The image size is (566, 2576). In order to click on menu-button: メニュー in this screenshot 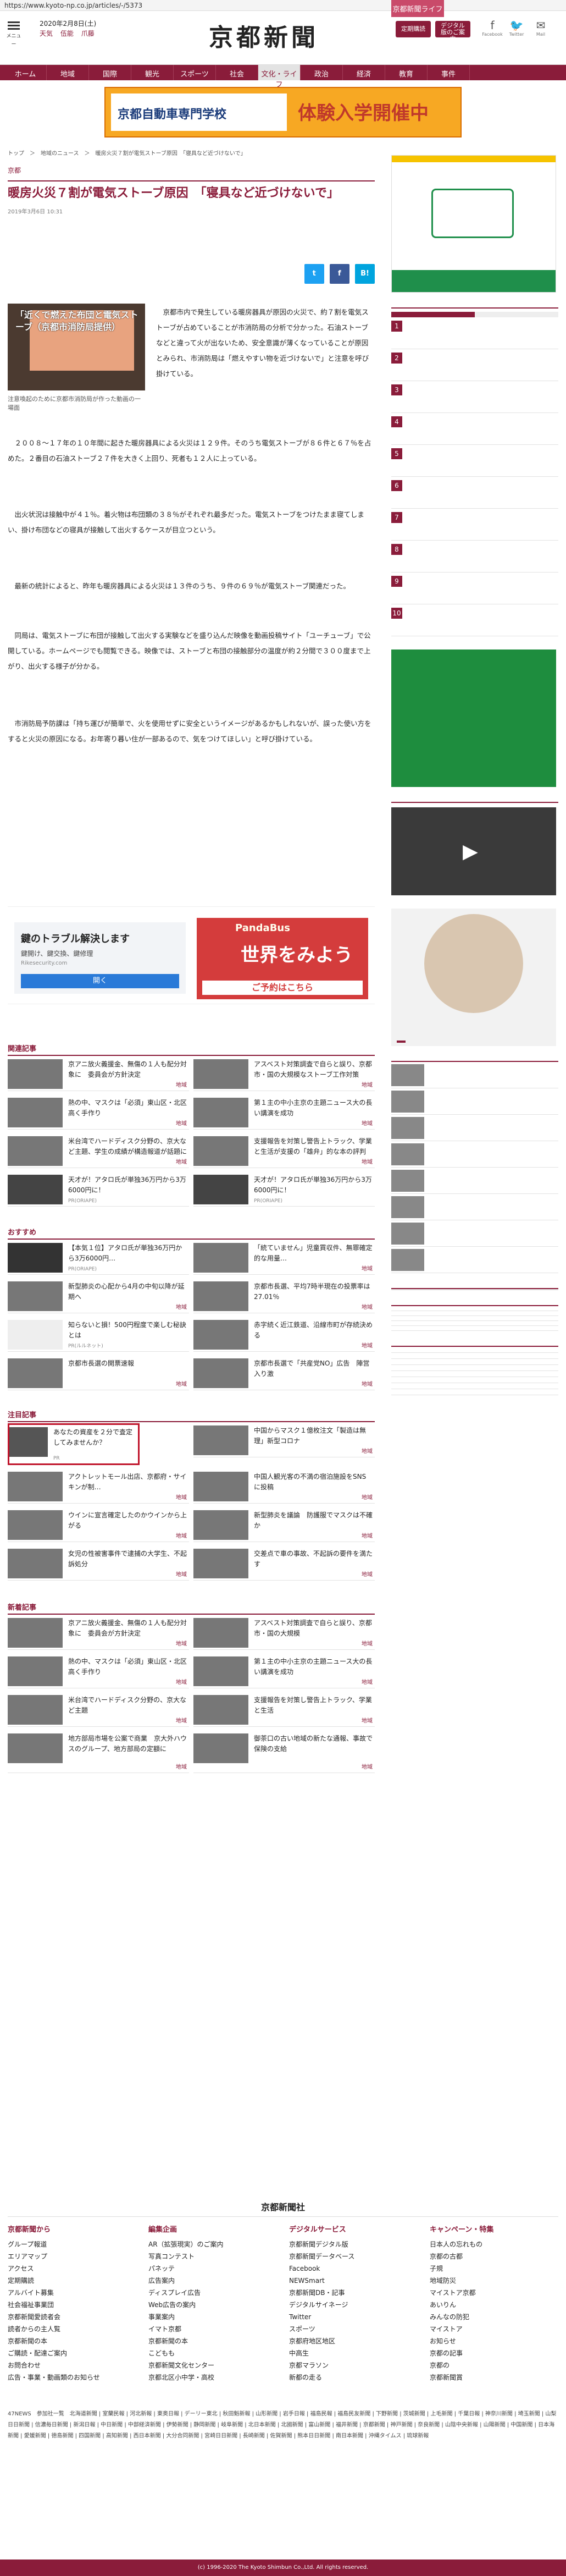, I will do `click(13, 33)`.